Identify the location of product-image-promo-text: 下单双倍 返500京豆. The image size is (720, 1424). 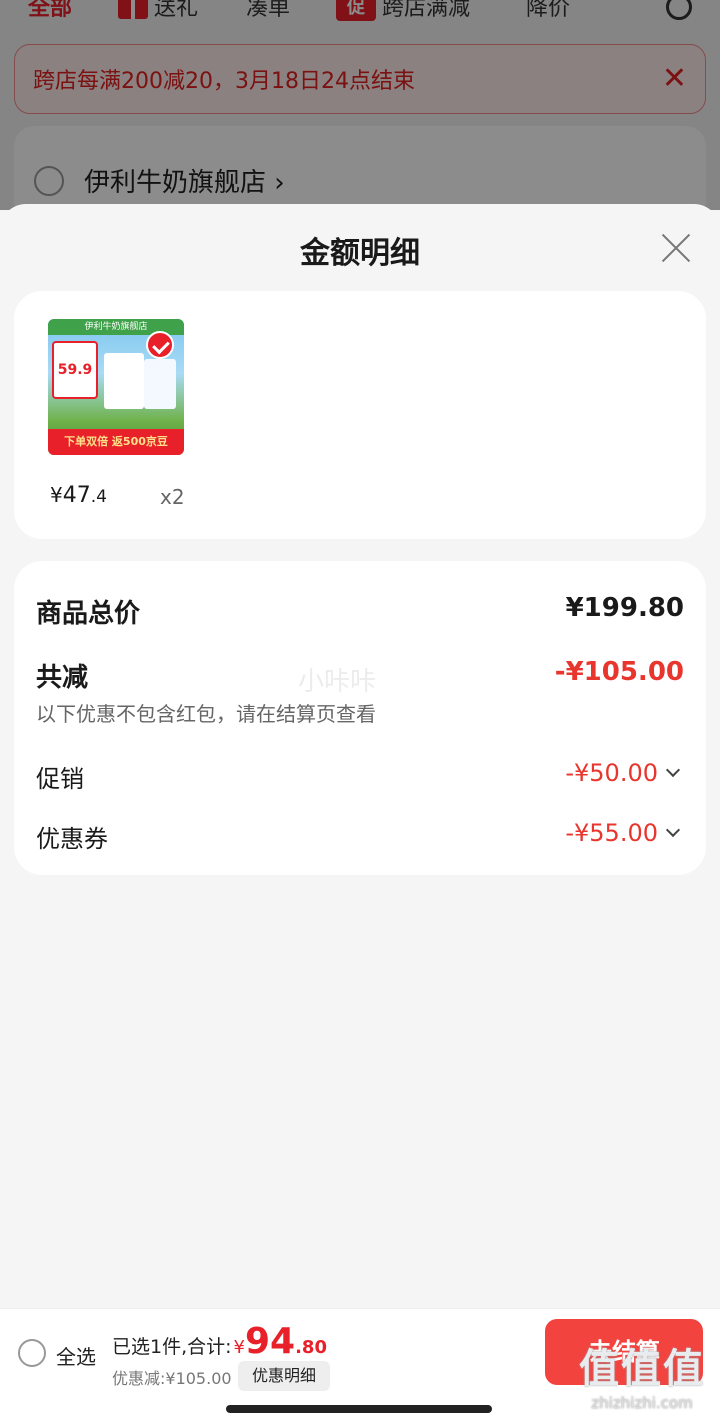
(116, 442).